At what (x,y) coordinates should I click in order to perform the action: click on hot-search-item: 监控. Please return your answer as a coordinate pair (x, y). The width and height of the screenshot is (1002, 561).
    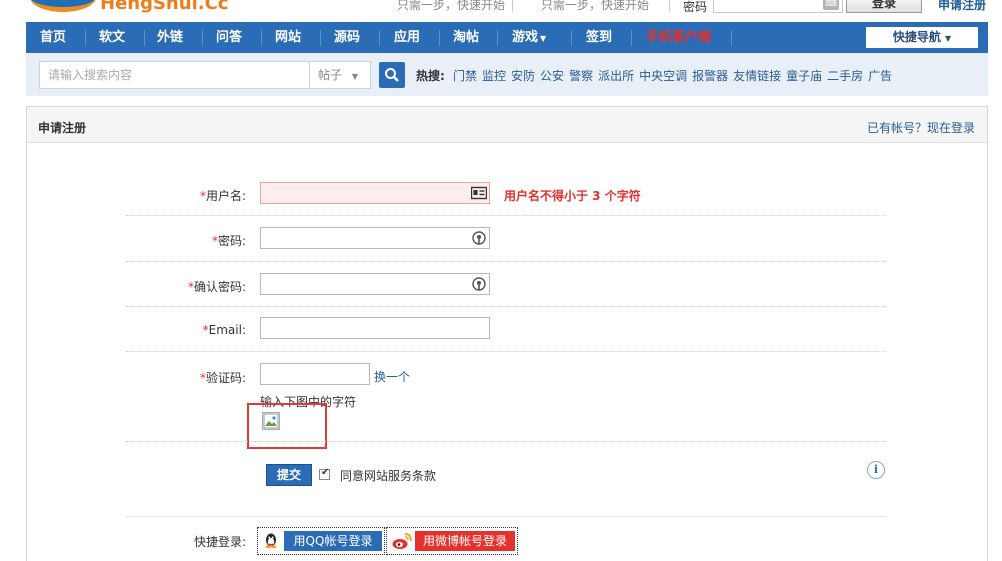
    Looking at the image, I should click on (494, 76).